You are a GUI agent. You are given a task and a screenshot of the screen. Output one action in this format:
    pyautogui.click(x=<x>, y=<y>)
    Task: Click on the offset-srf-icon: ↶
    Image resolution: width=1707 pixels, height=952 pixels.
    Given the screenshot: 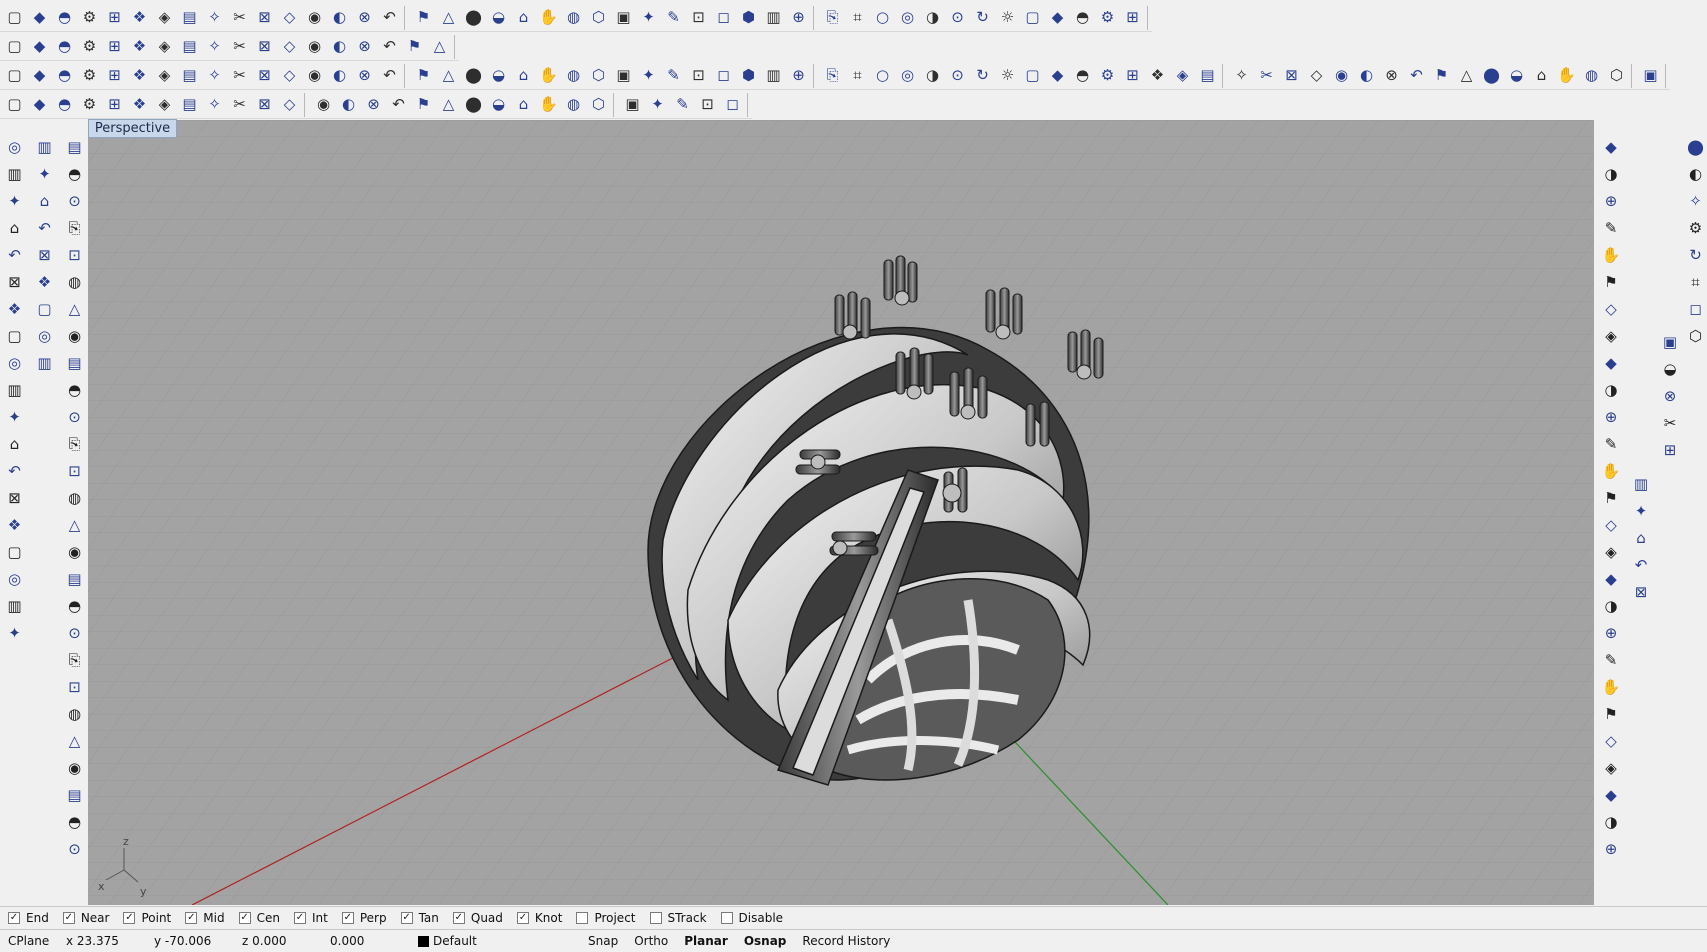 What is the action you would take?
    pyautogui.click(x=389, y=47)
    